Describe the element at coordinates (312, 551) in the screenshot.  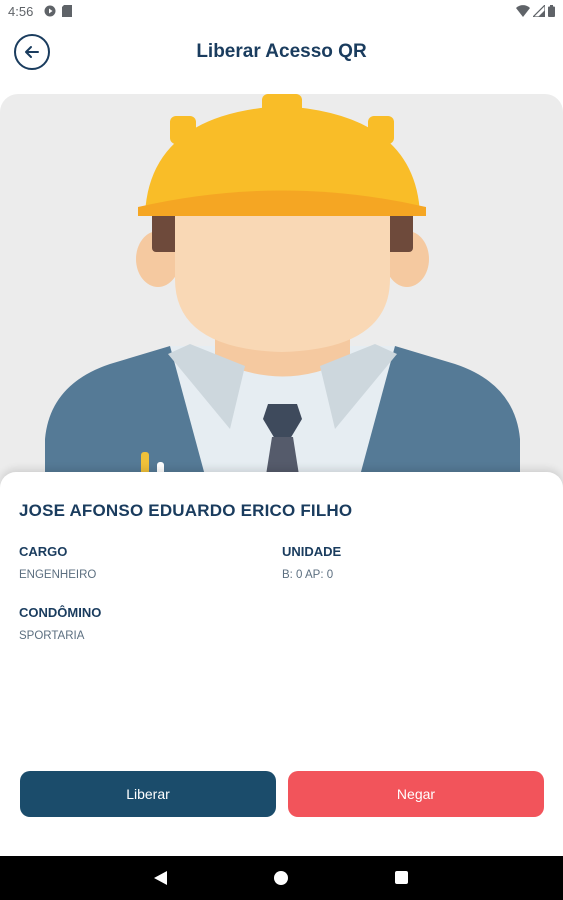
I see `unidade-label: UNIDADE` at that location.